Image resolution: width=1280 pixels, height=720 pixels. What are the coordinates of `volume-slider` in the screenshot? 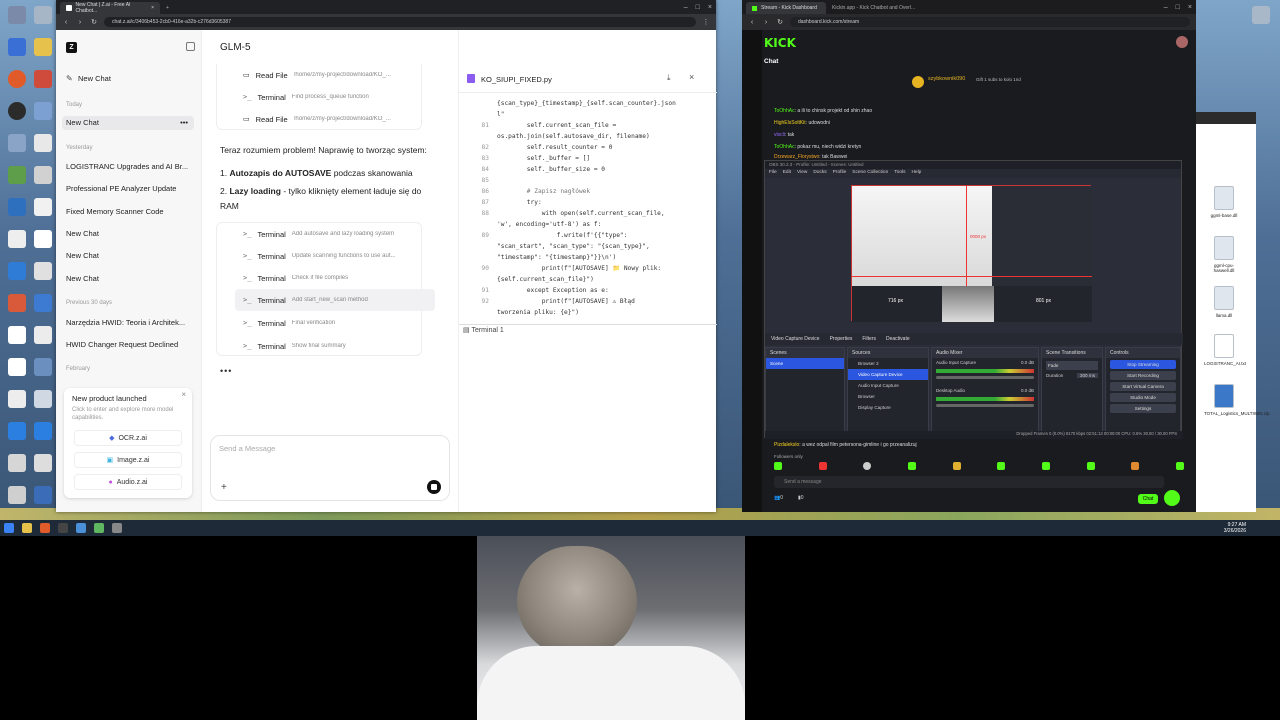 It's located at (985, 377).